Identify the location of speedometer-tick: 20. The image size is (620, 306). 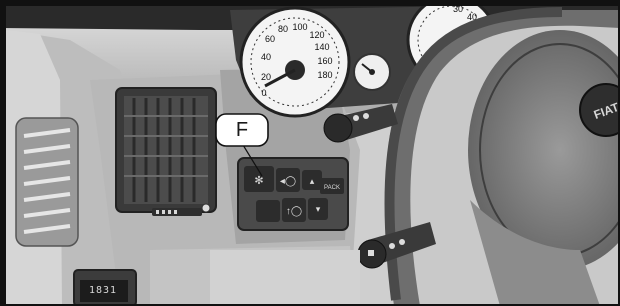
(266, 77).